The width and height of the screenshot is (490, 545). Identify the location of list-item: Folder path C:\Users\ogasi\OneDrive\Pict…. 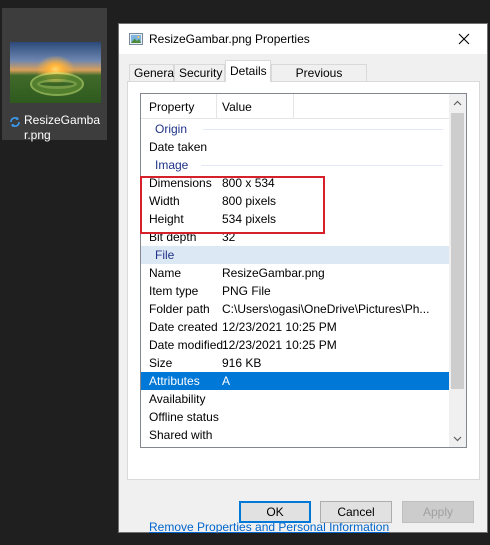
(295, 309).